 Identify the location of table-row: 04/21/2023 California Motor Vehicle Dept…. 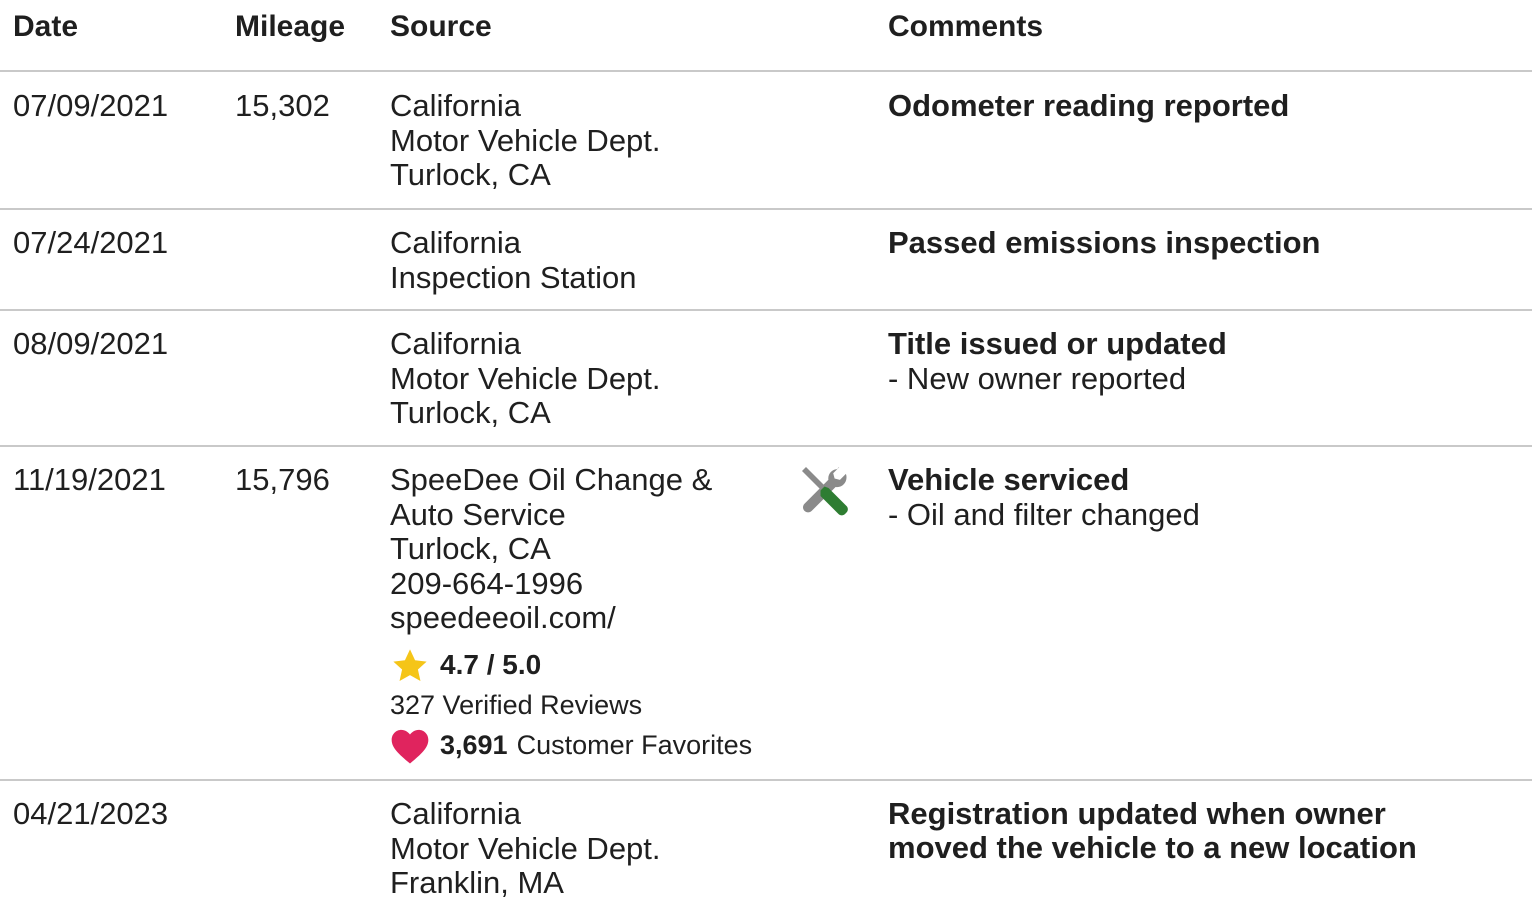
(766, 841).